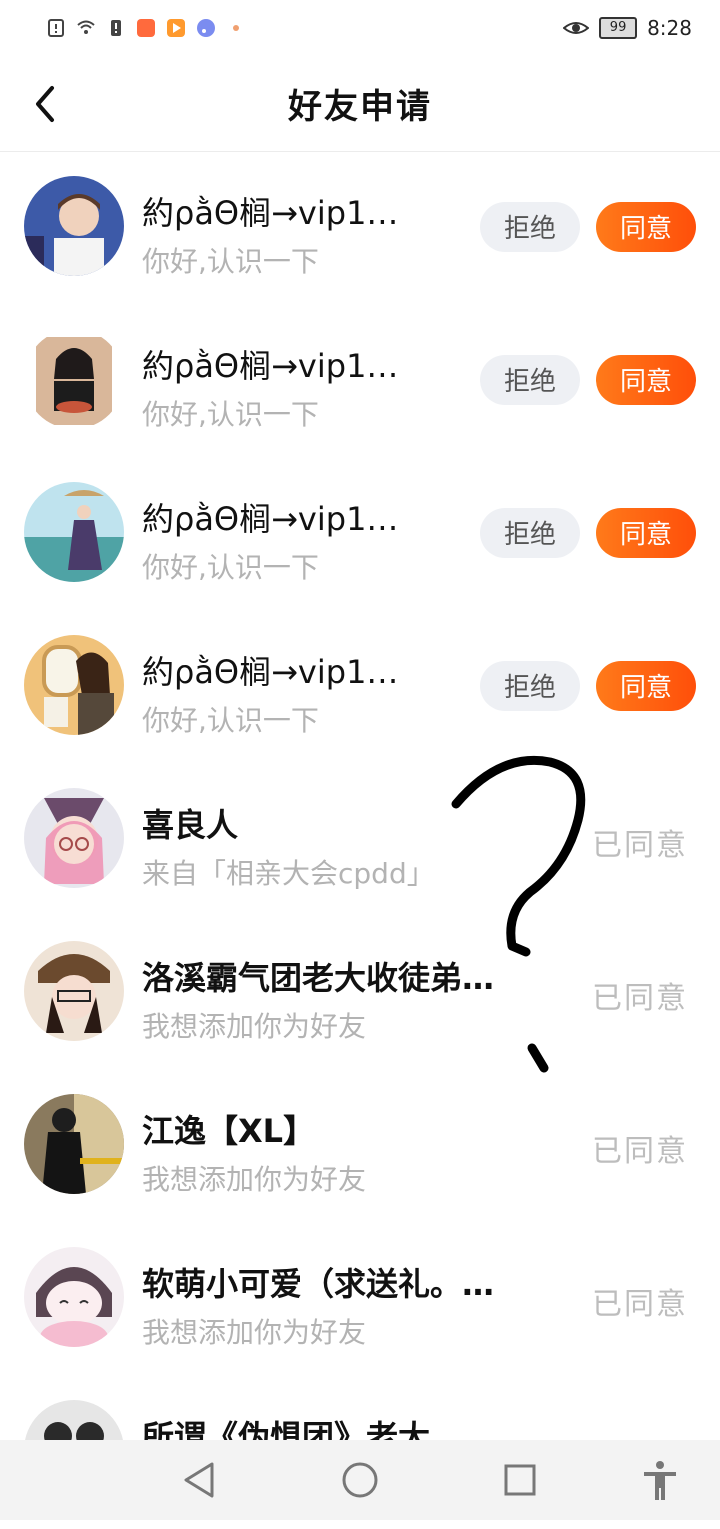  I want to click on header: 好友申请, so click(360, 104).